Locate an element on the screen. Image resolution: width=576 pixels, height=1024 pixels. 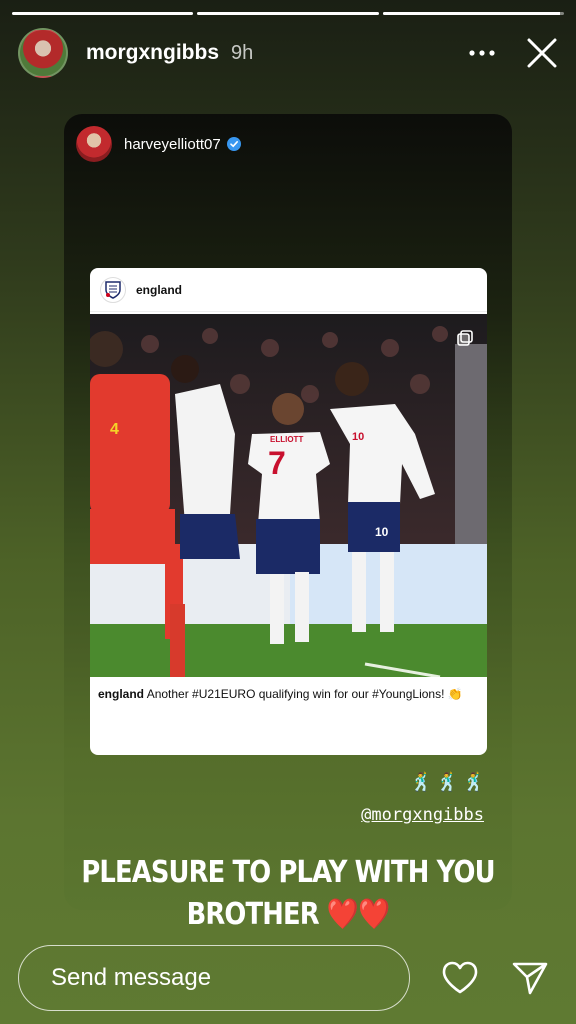
shared-story-header: harveyelliott07 is located at coordinates (158, 144).